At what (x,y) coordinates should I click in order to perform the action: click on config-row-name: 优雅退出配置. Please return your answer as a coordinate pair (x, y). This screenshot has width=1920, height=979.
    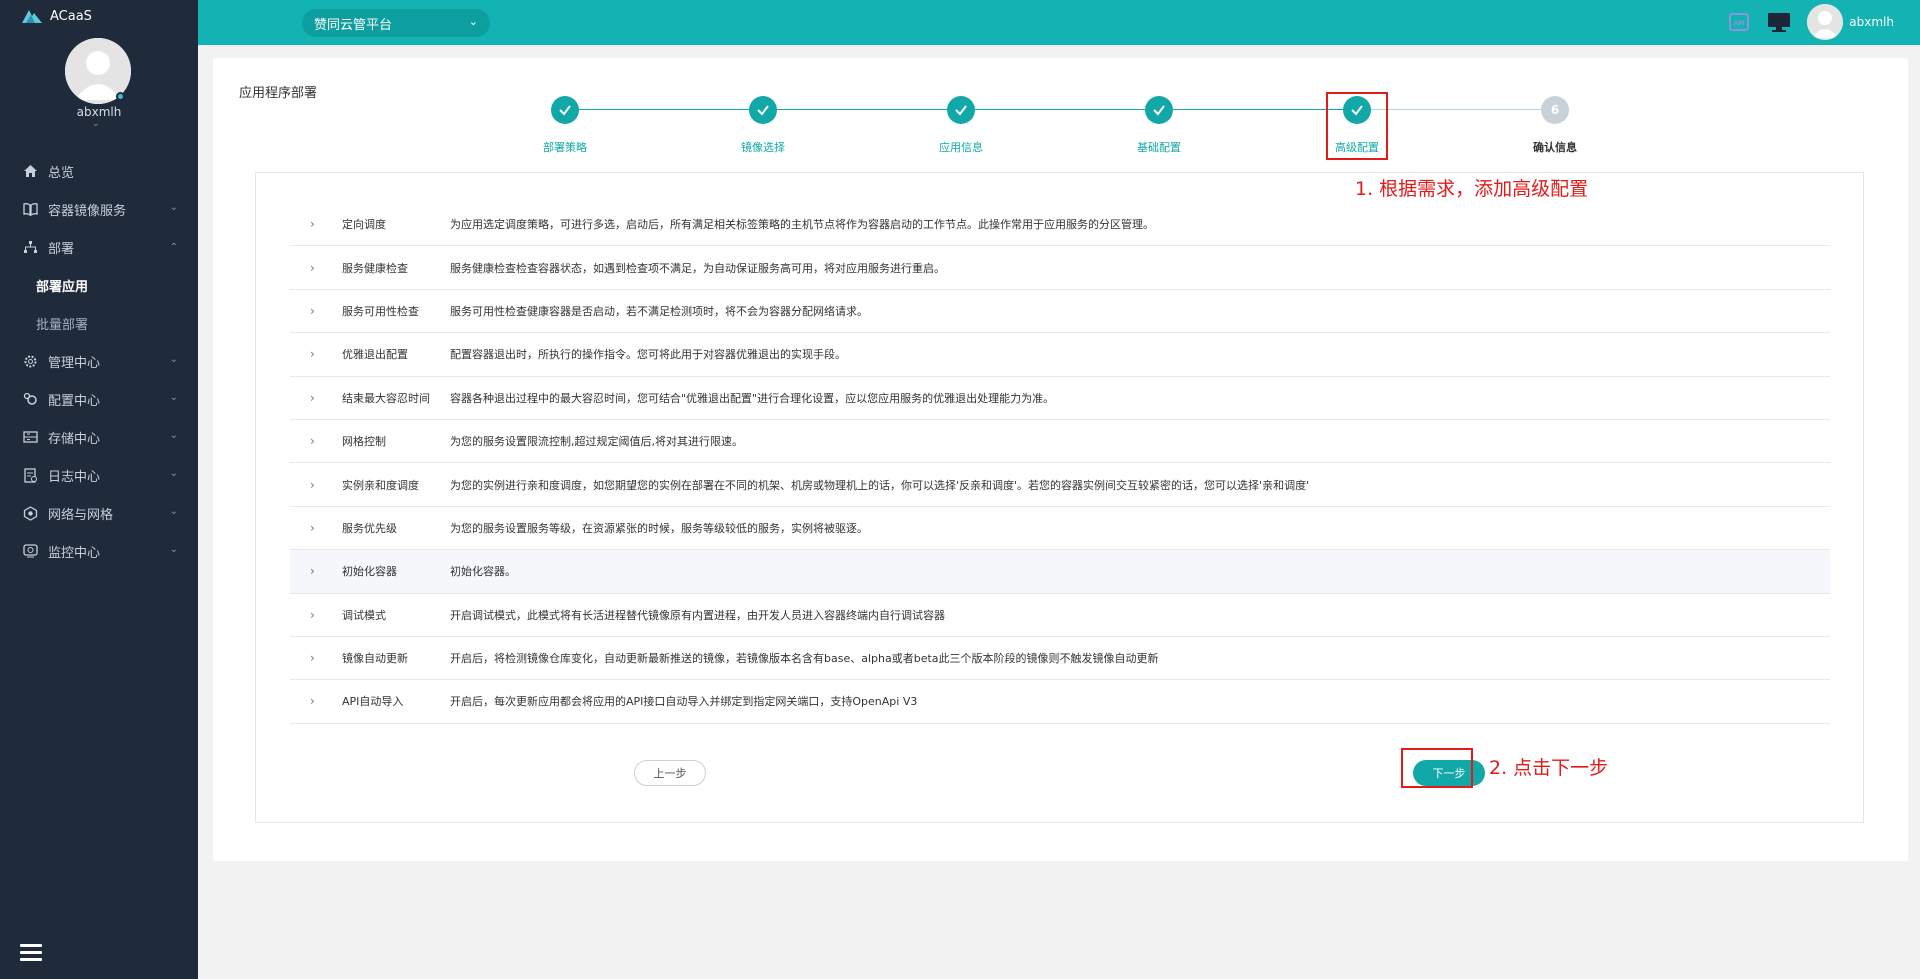
    Looking at the image, I should click on (375, 355).